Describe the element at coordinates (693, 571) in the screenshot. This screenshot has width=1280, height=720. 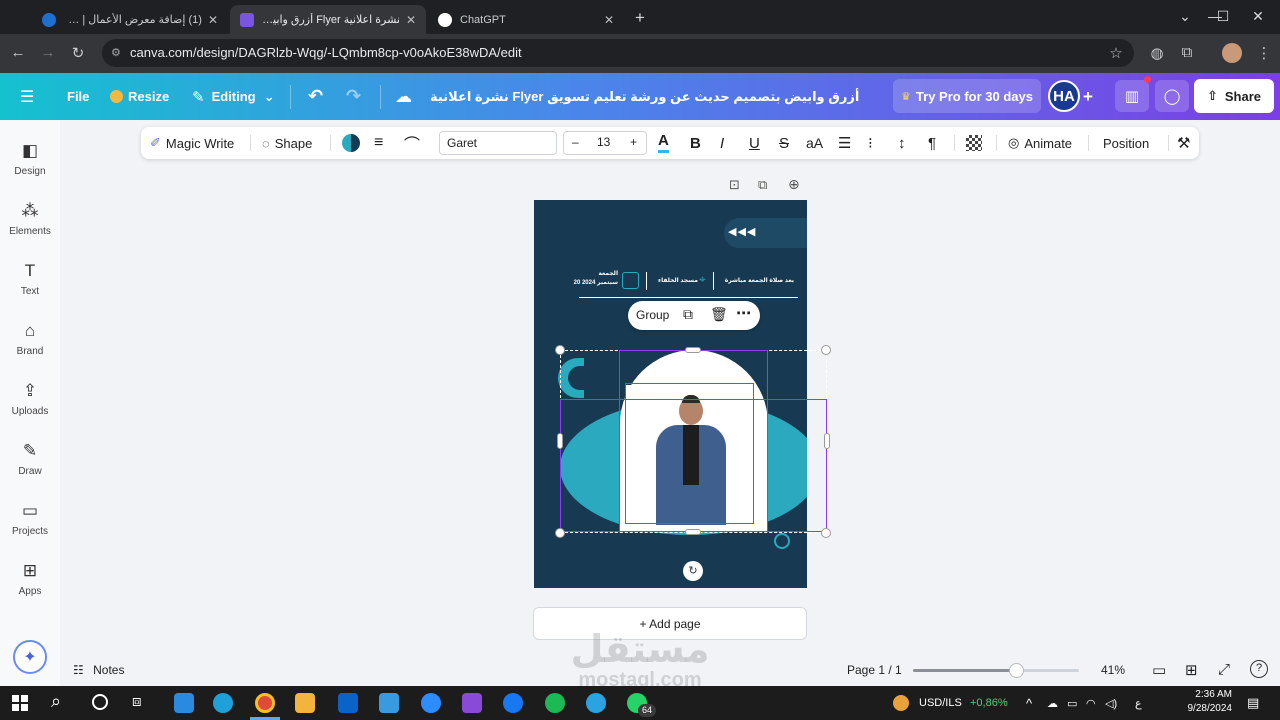
I see `rotate-handle-icon: ↻` at that location.